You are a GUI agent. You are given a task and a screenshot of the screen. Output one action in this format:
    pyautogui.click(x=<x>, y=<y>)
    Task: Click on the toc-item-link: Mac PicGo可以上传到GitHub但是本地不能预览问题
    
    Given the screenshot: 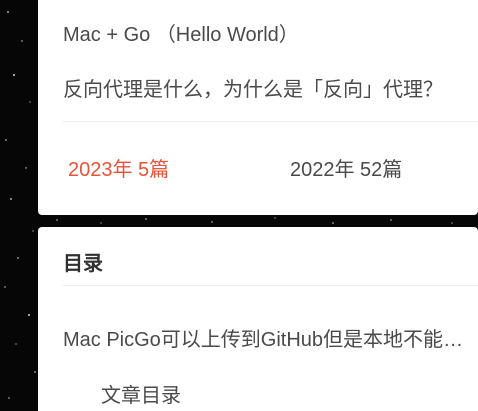 What is the action you would take?
    pyautogui.click(x=270, y=337)
    